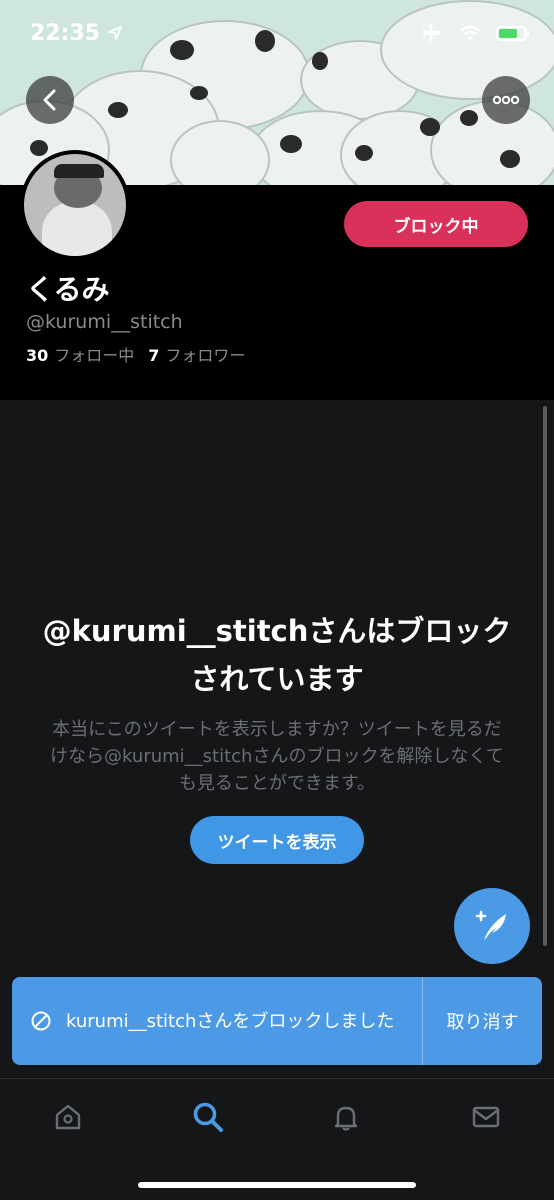 This screenshot has width=554, height=1200. I want to click on compose-feather-icon, so click(490, 925).